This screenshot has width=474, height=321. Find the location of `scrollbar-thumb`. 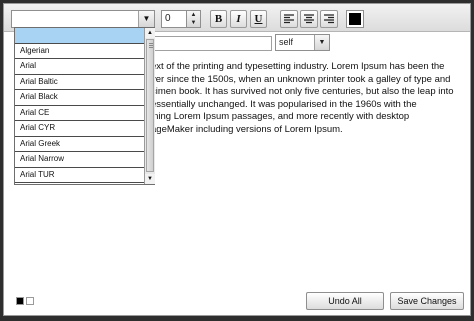

scrollbar-thumb is located at coordinates (150, 105).